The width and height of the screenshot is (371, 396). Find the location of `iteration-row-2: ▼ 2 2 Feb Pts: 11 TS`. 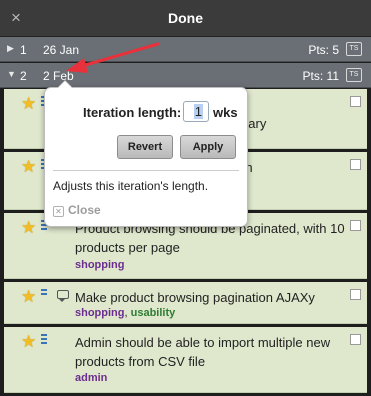

iteration-row-2: ▼ 2 2 Feb Pts: 11 TS is located at coordinates (185, 75).